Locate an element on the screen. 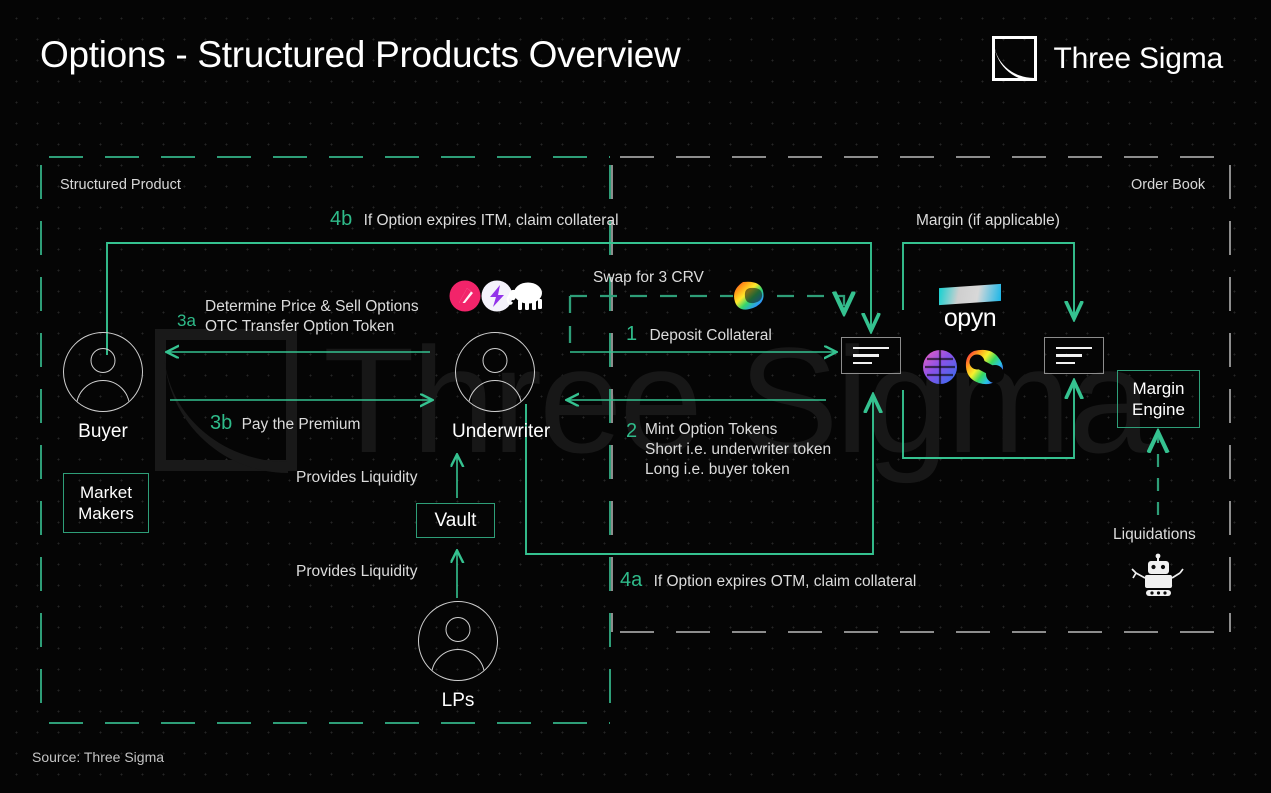  premia-icon is located at coordinates (940, 367).